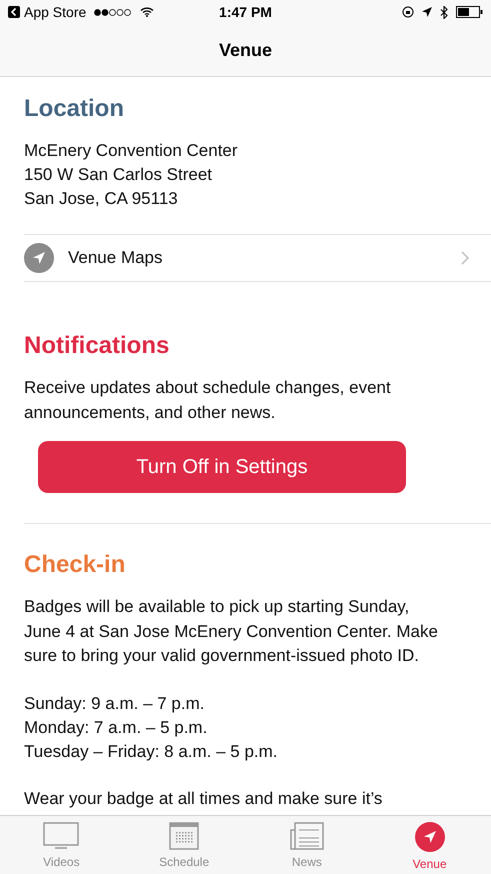 Image resolution: width=491 pixels, height=874 pixels. What do you see at coordinates (61, 836) in the screenshot?
I see `tv-icon` at bounding box center [61, 836].